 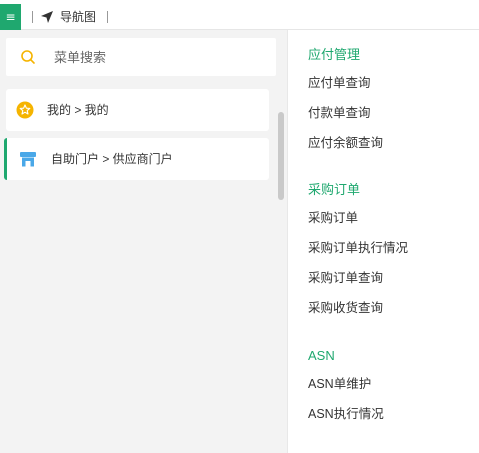 What do you see at coordinates (321, 355) in the screenshot?
I see `group-title-asn: ASN` at bounding box center [321, 355].